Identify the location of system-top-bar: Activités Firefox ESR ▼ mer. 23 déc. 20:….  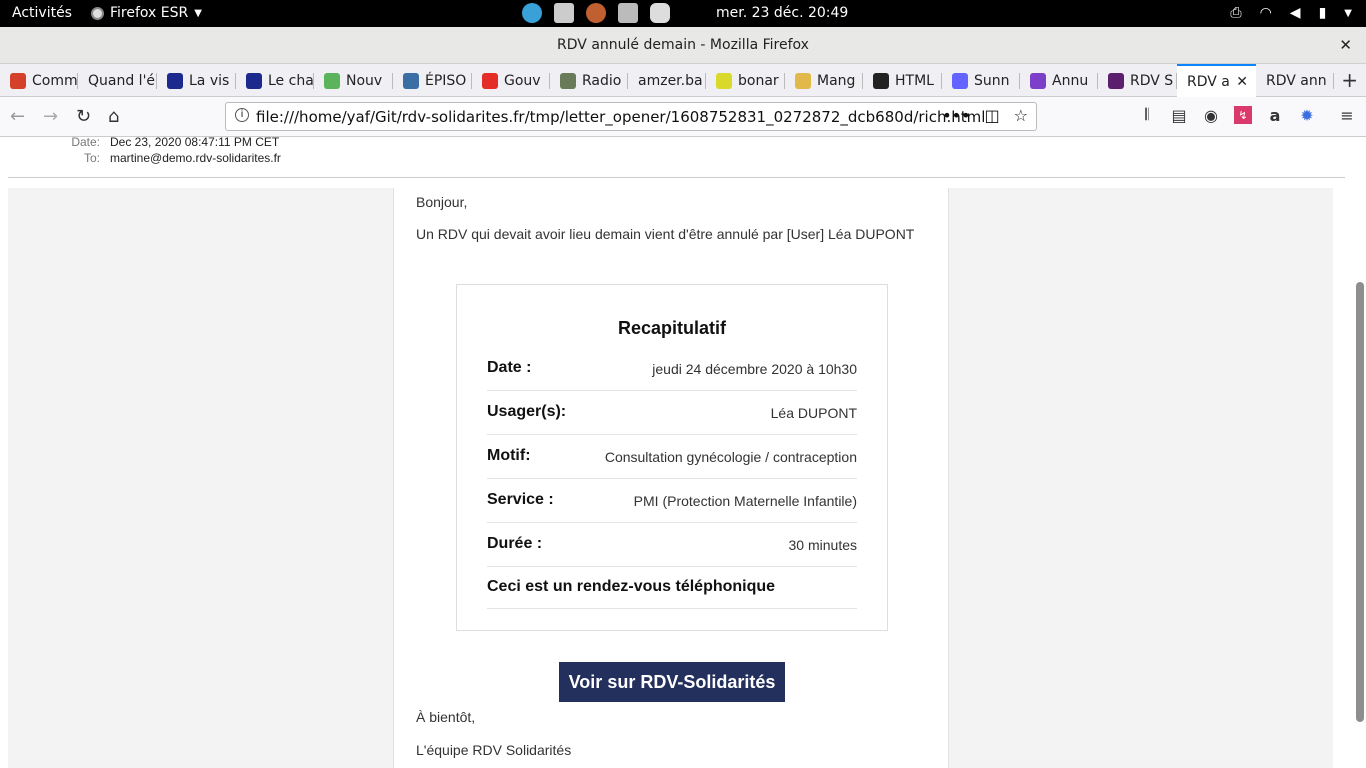
(683, 13).